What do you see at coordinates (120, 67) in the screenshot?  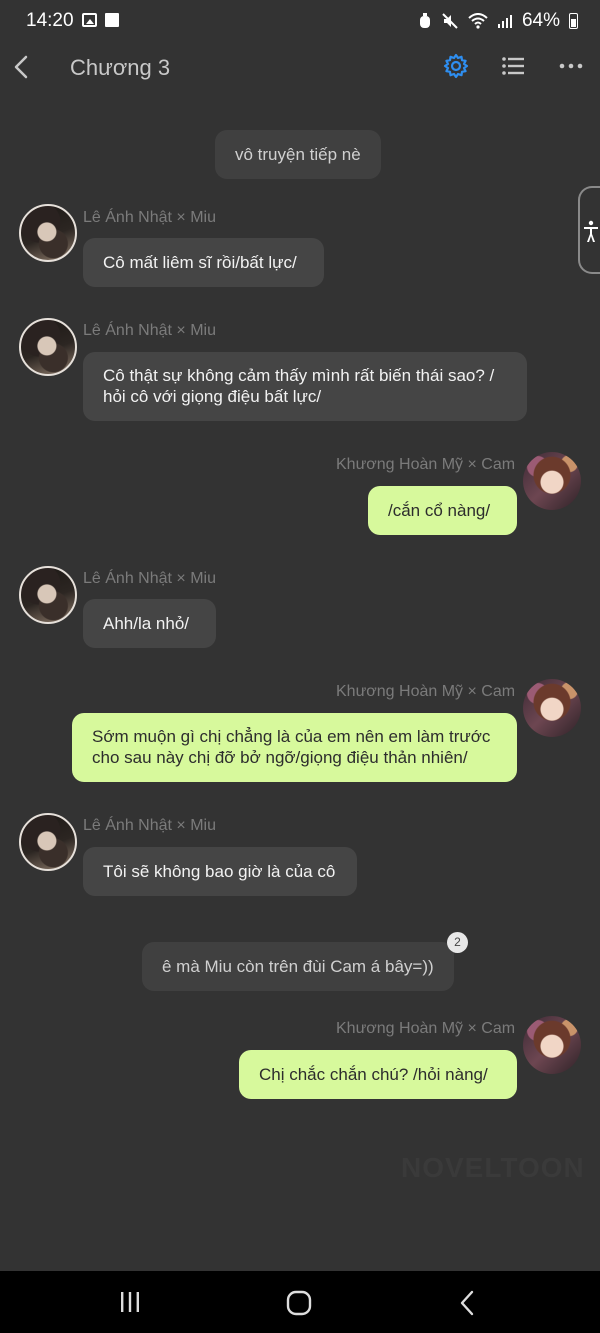 I see `chapter-title: Chương 3` at bounding box center [120, 67].